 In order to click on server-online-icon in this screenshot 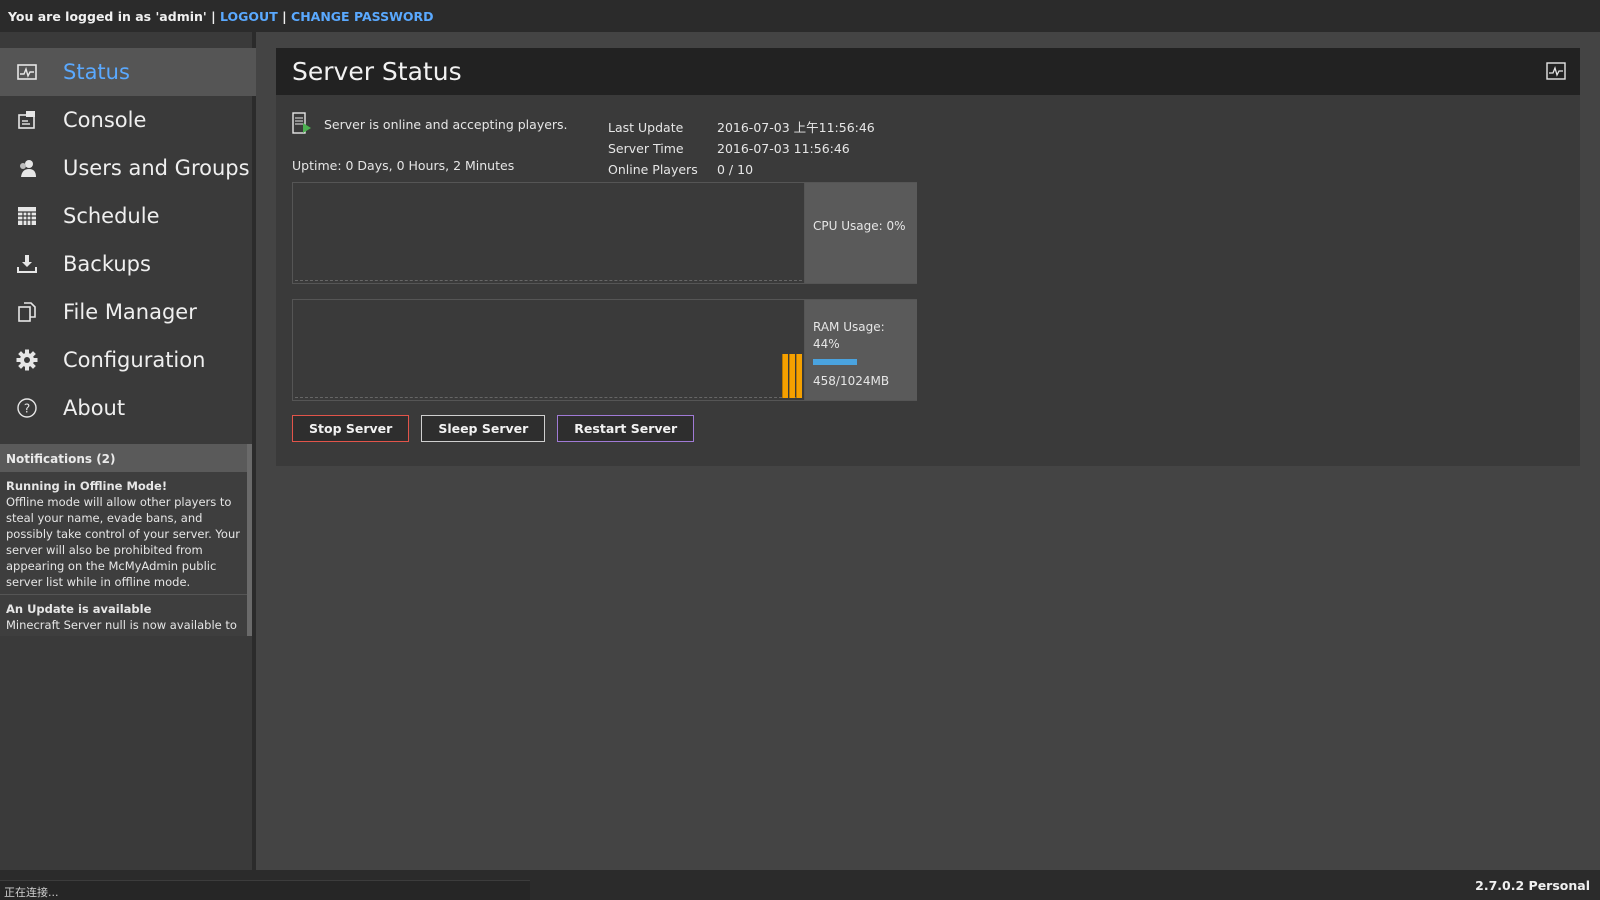, I will do `click(301, 123)`.